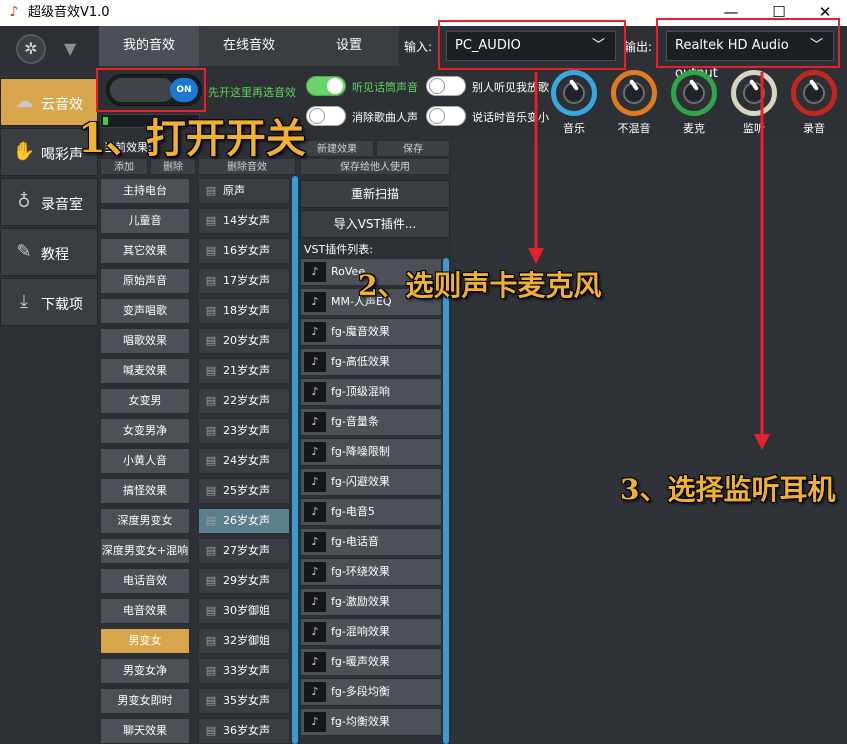 The width and height of the screenshot is (847, 744). I want to click on annotation-step2: 2、选则声卡麦克风, so click(479, 284).